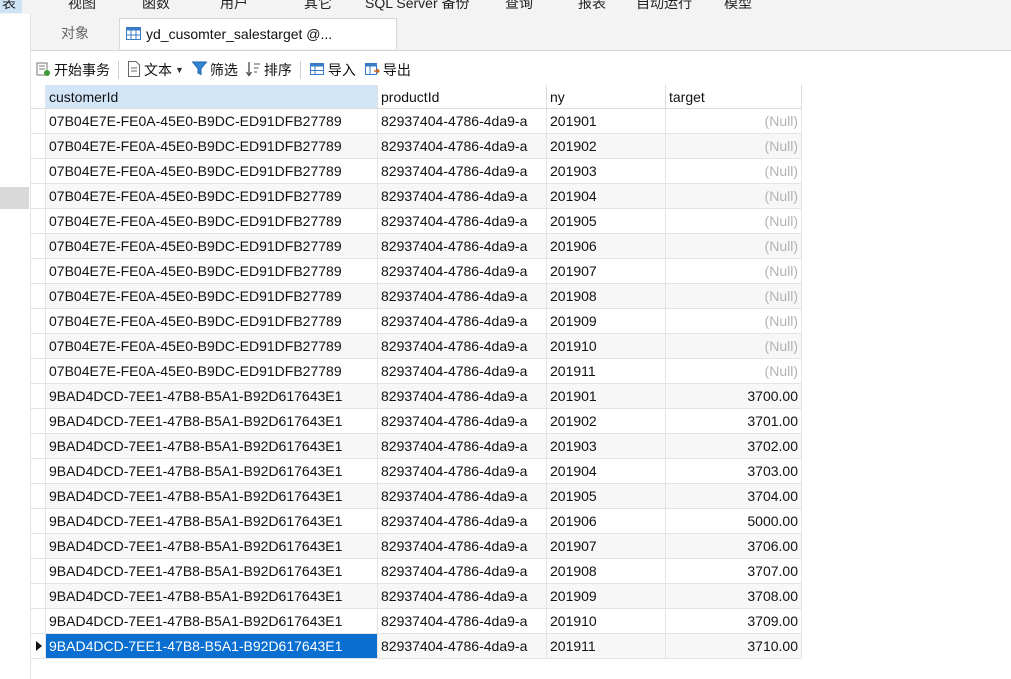 This screenshot has height=679, width=1011. I want to click on tab-objects: 对象, so click(75, 33).